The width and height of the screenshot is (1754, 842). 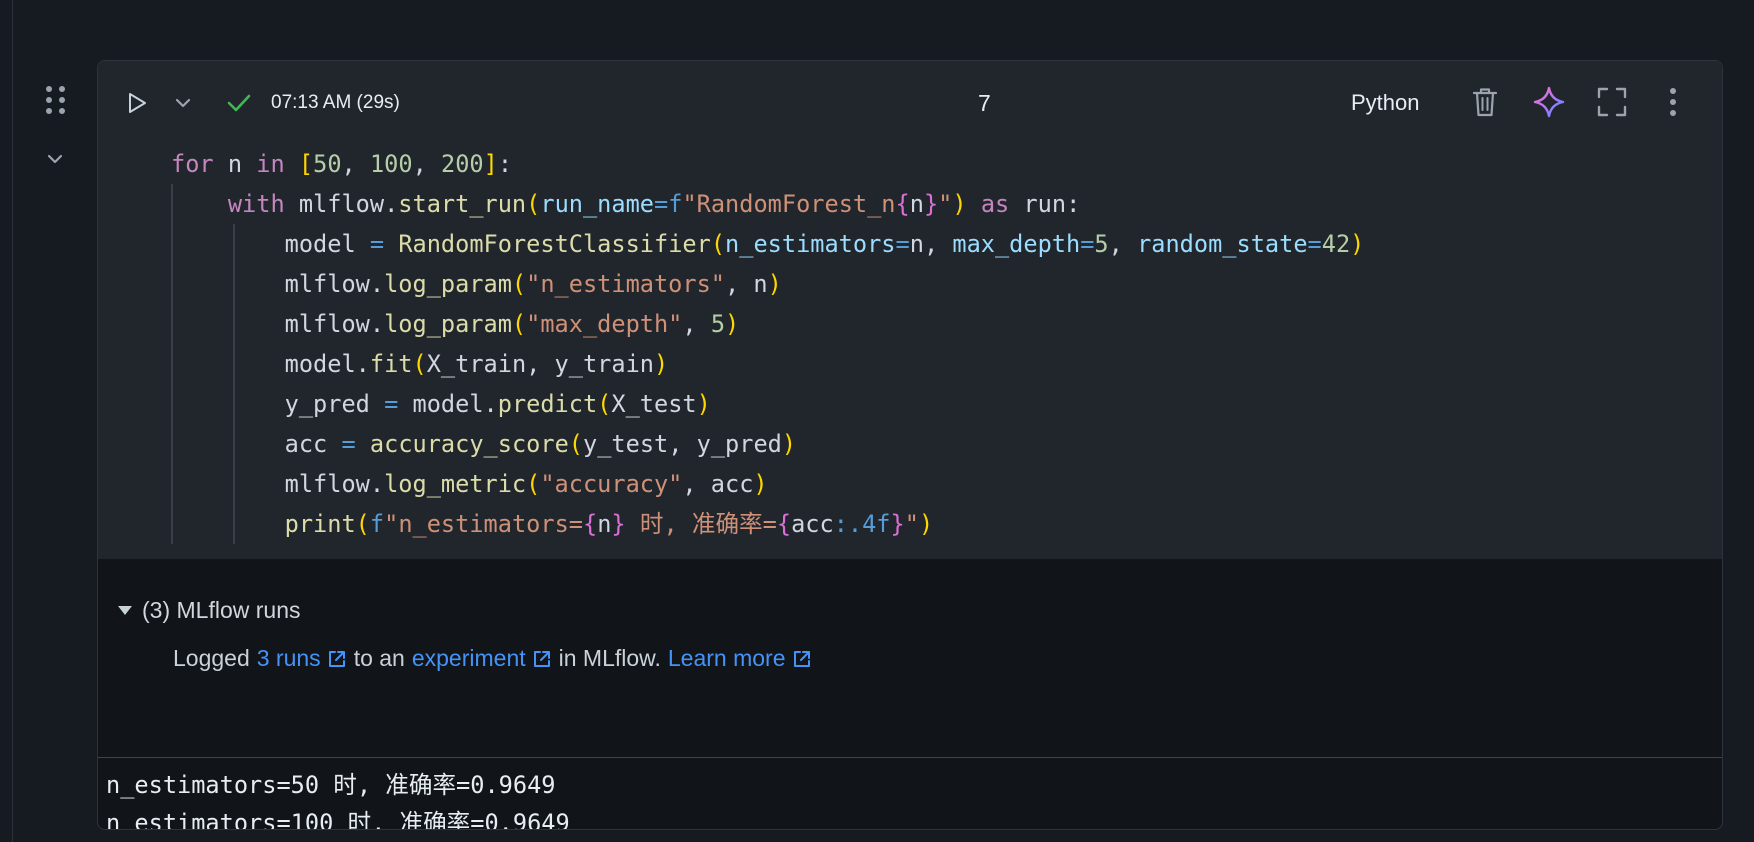 What do you see at coordinates (597, 204) in the screenshot?
I see `code-token: run_name` at bounding box center [597, 204].